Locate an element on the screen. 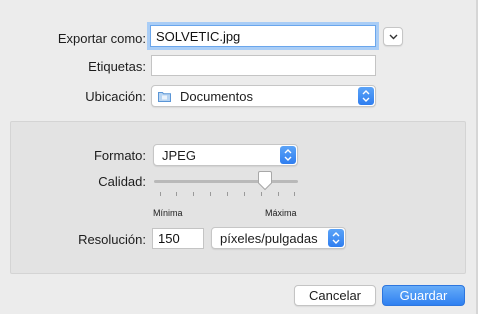  resolution-input is located at coordinates (178, 238).